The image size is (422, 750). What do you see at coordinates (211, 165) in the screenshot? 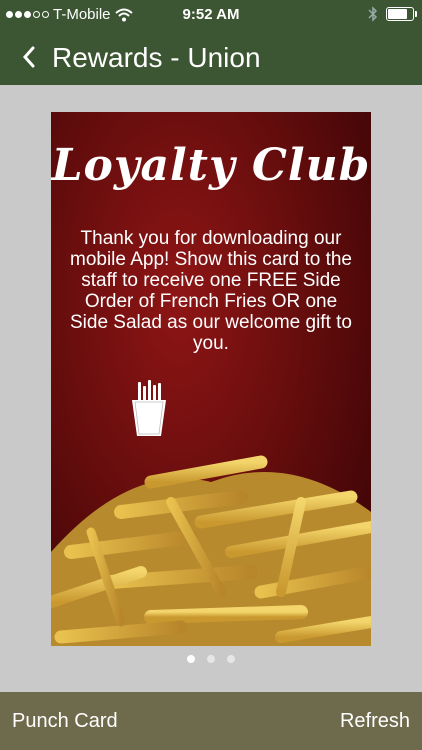
I see `card-title: Loyalty Club` at bounding box center [211, 165].